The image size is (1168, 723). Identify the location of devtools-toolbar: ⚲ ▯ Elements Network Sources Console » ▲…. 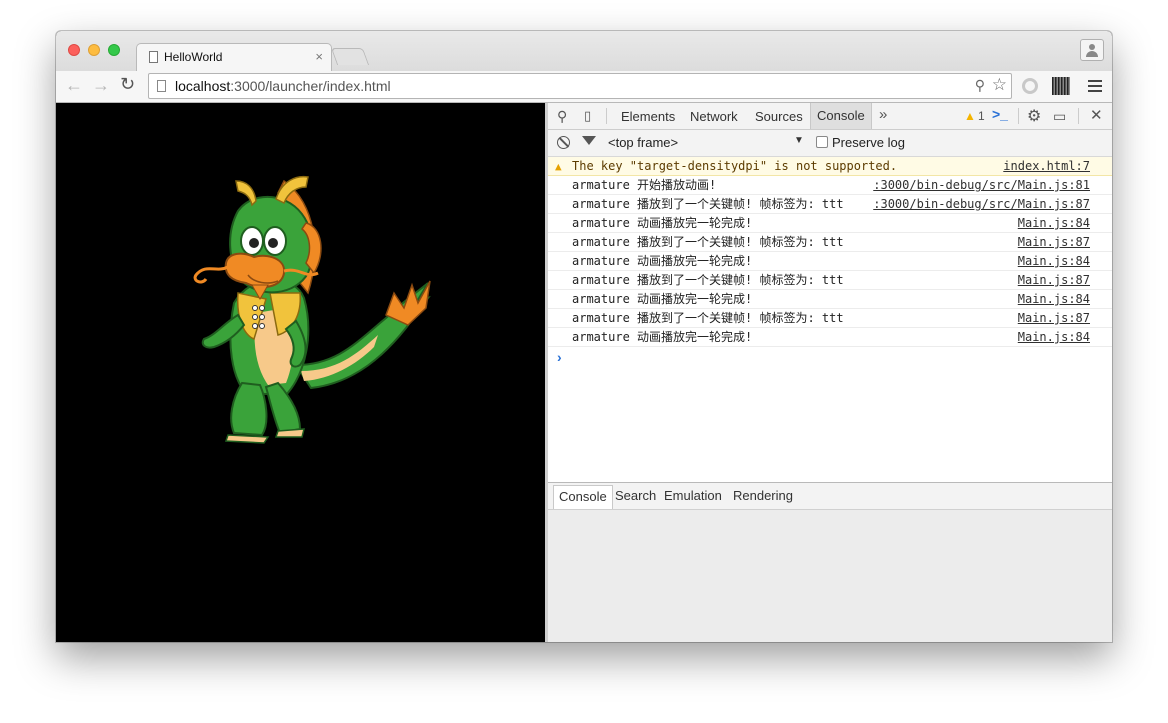
(830, 116).